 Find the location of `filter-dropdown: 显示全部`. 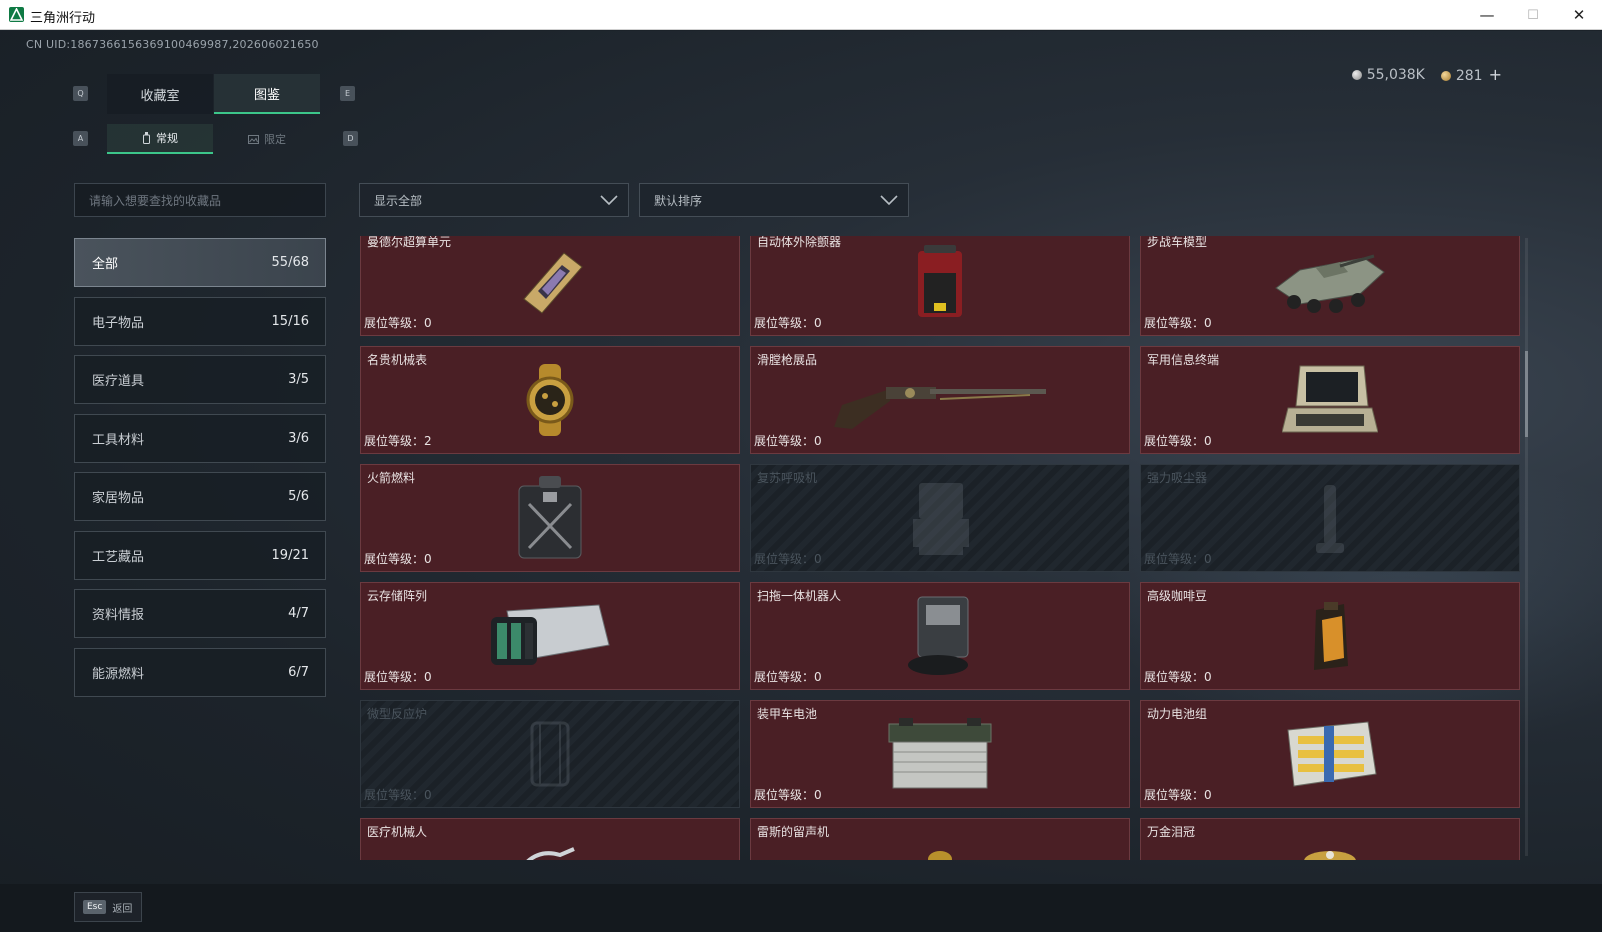

filter-dropdown: 显示全部 is located at coordinates (494, 200).